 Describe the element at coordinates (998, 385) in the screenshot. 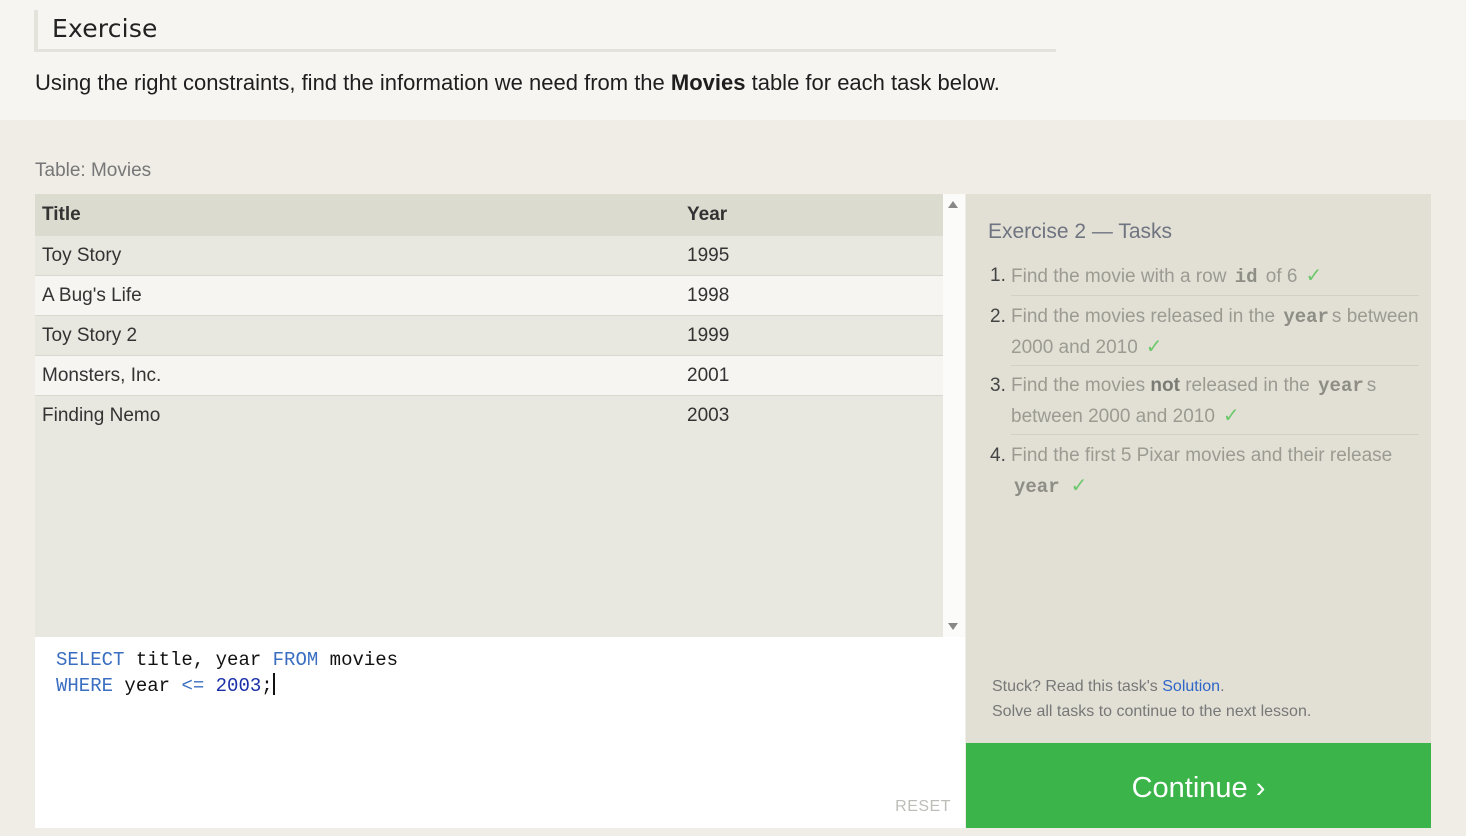

I see `task-number: 3.` at that location.